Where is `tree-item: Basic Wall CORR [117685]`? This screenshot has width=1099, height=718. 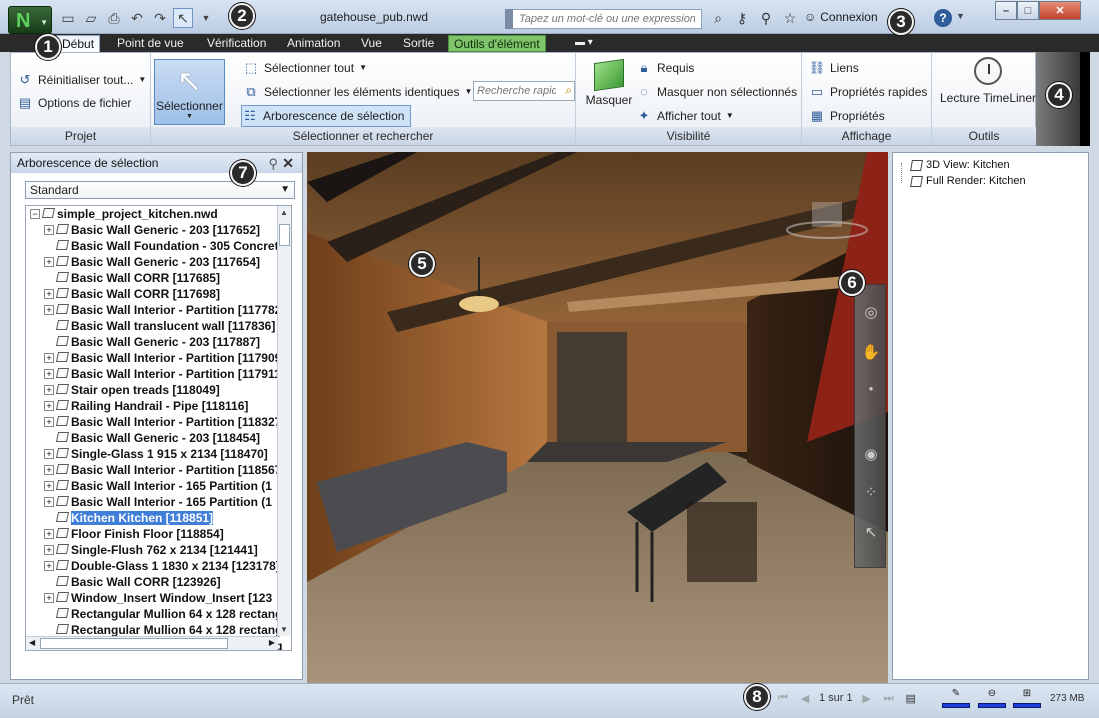 tree-item: Basic Wall CORR [117685] is located at coordinates (132, 278).